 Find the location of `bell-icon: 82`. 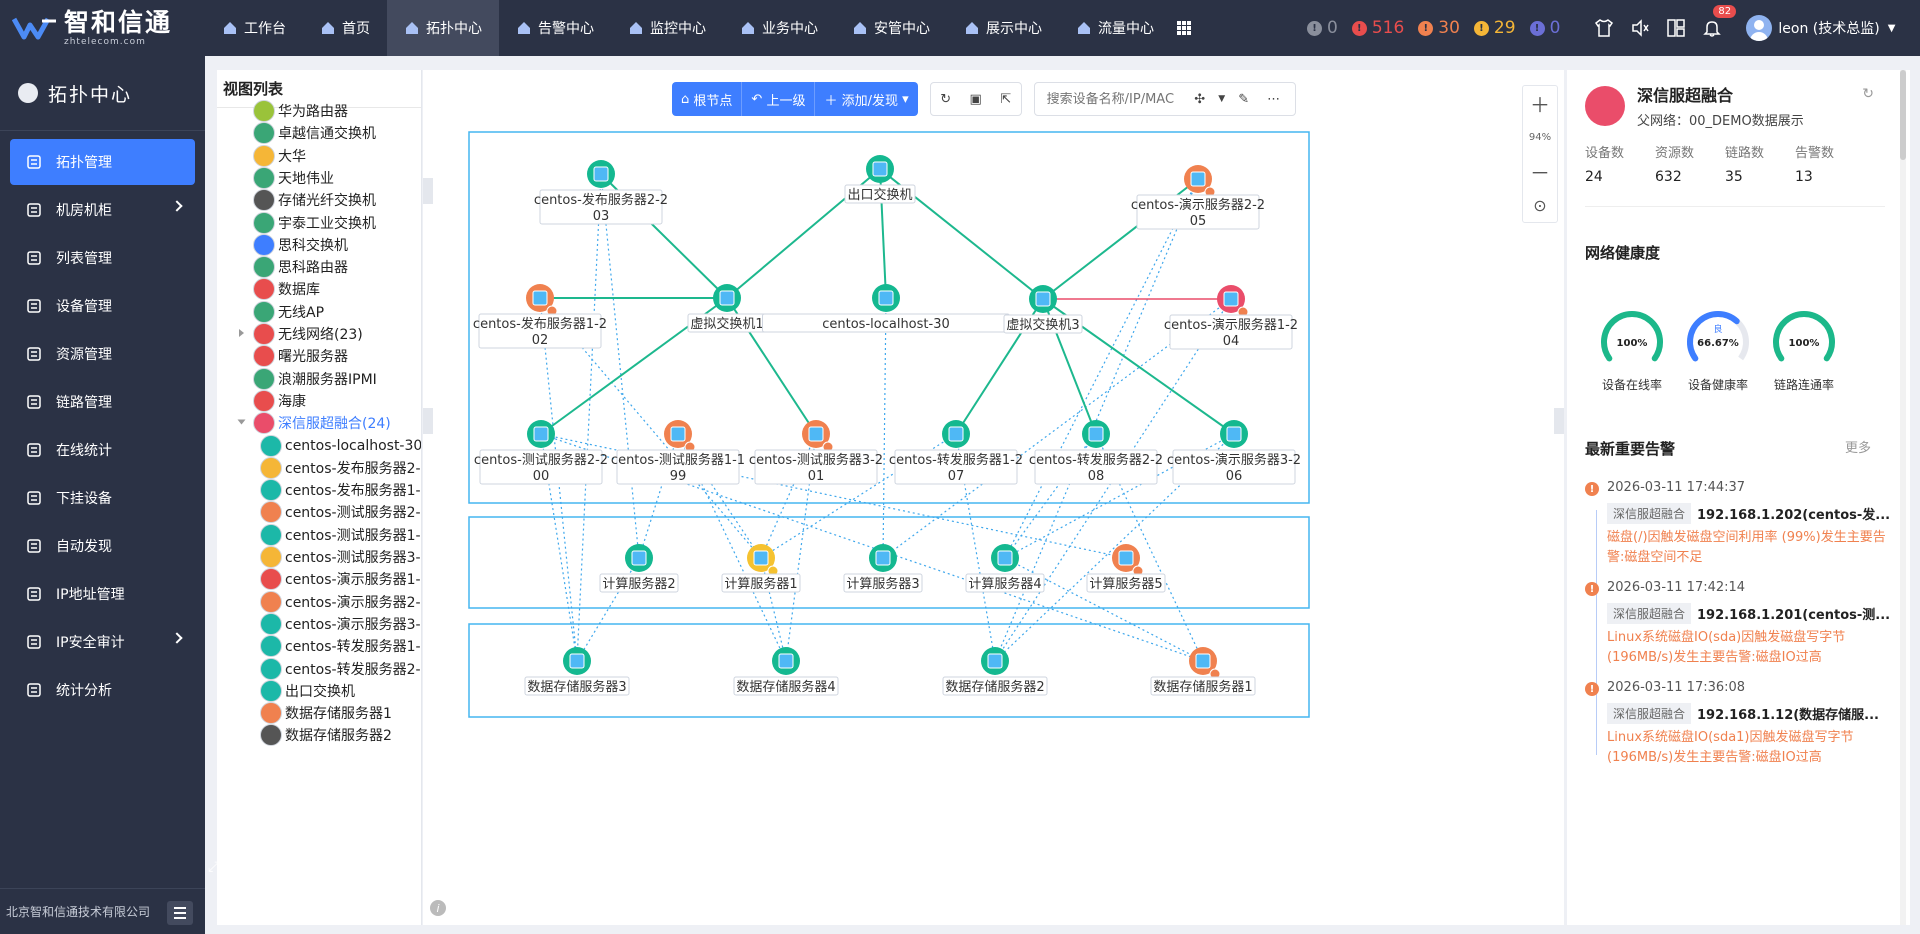

bell-icon: 82 is located at coordinates (1719, 22).